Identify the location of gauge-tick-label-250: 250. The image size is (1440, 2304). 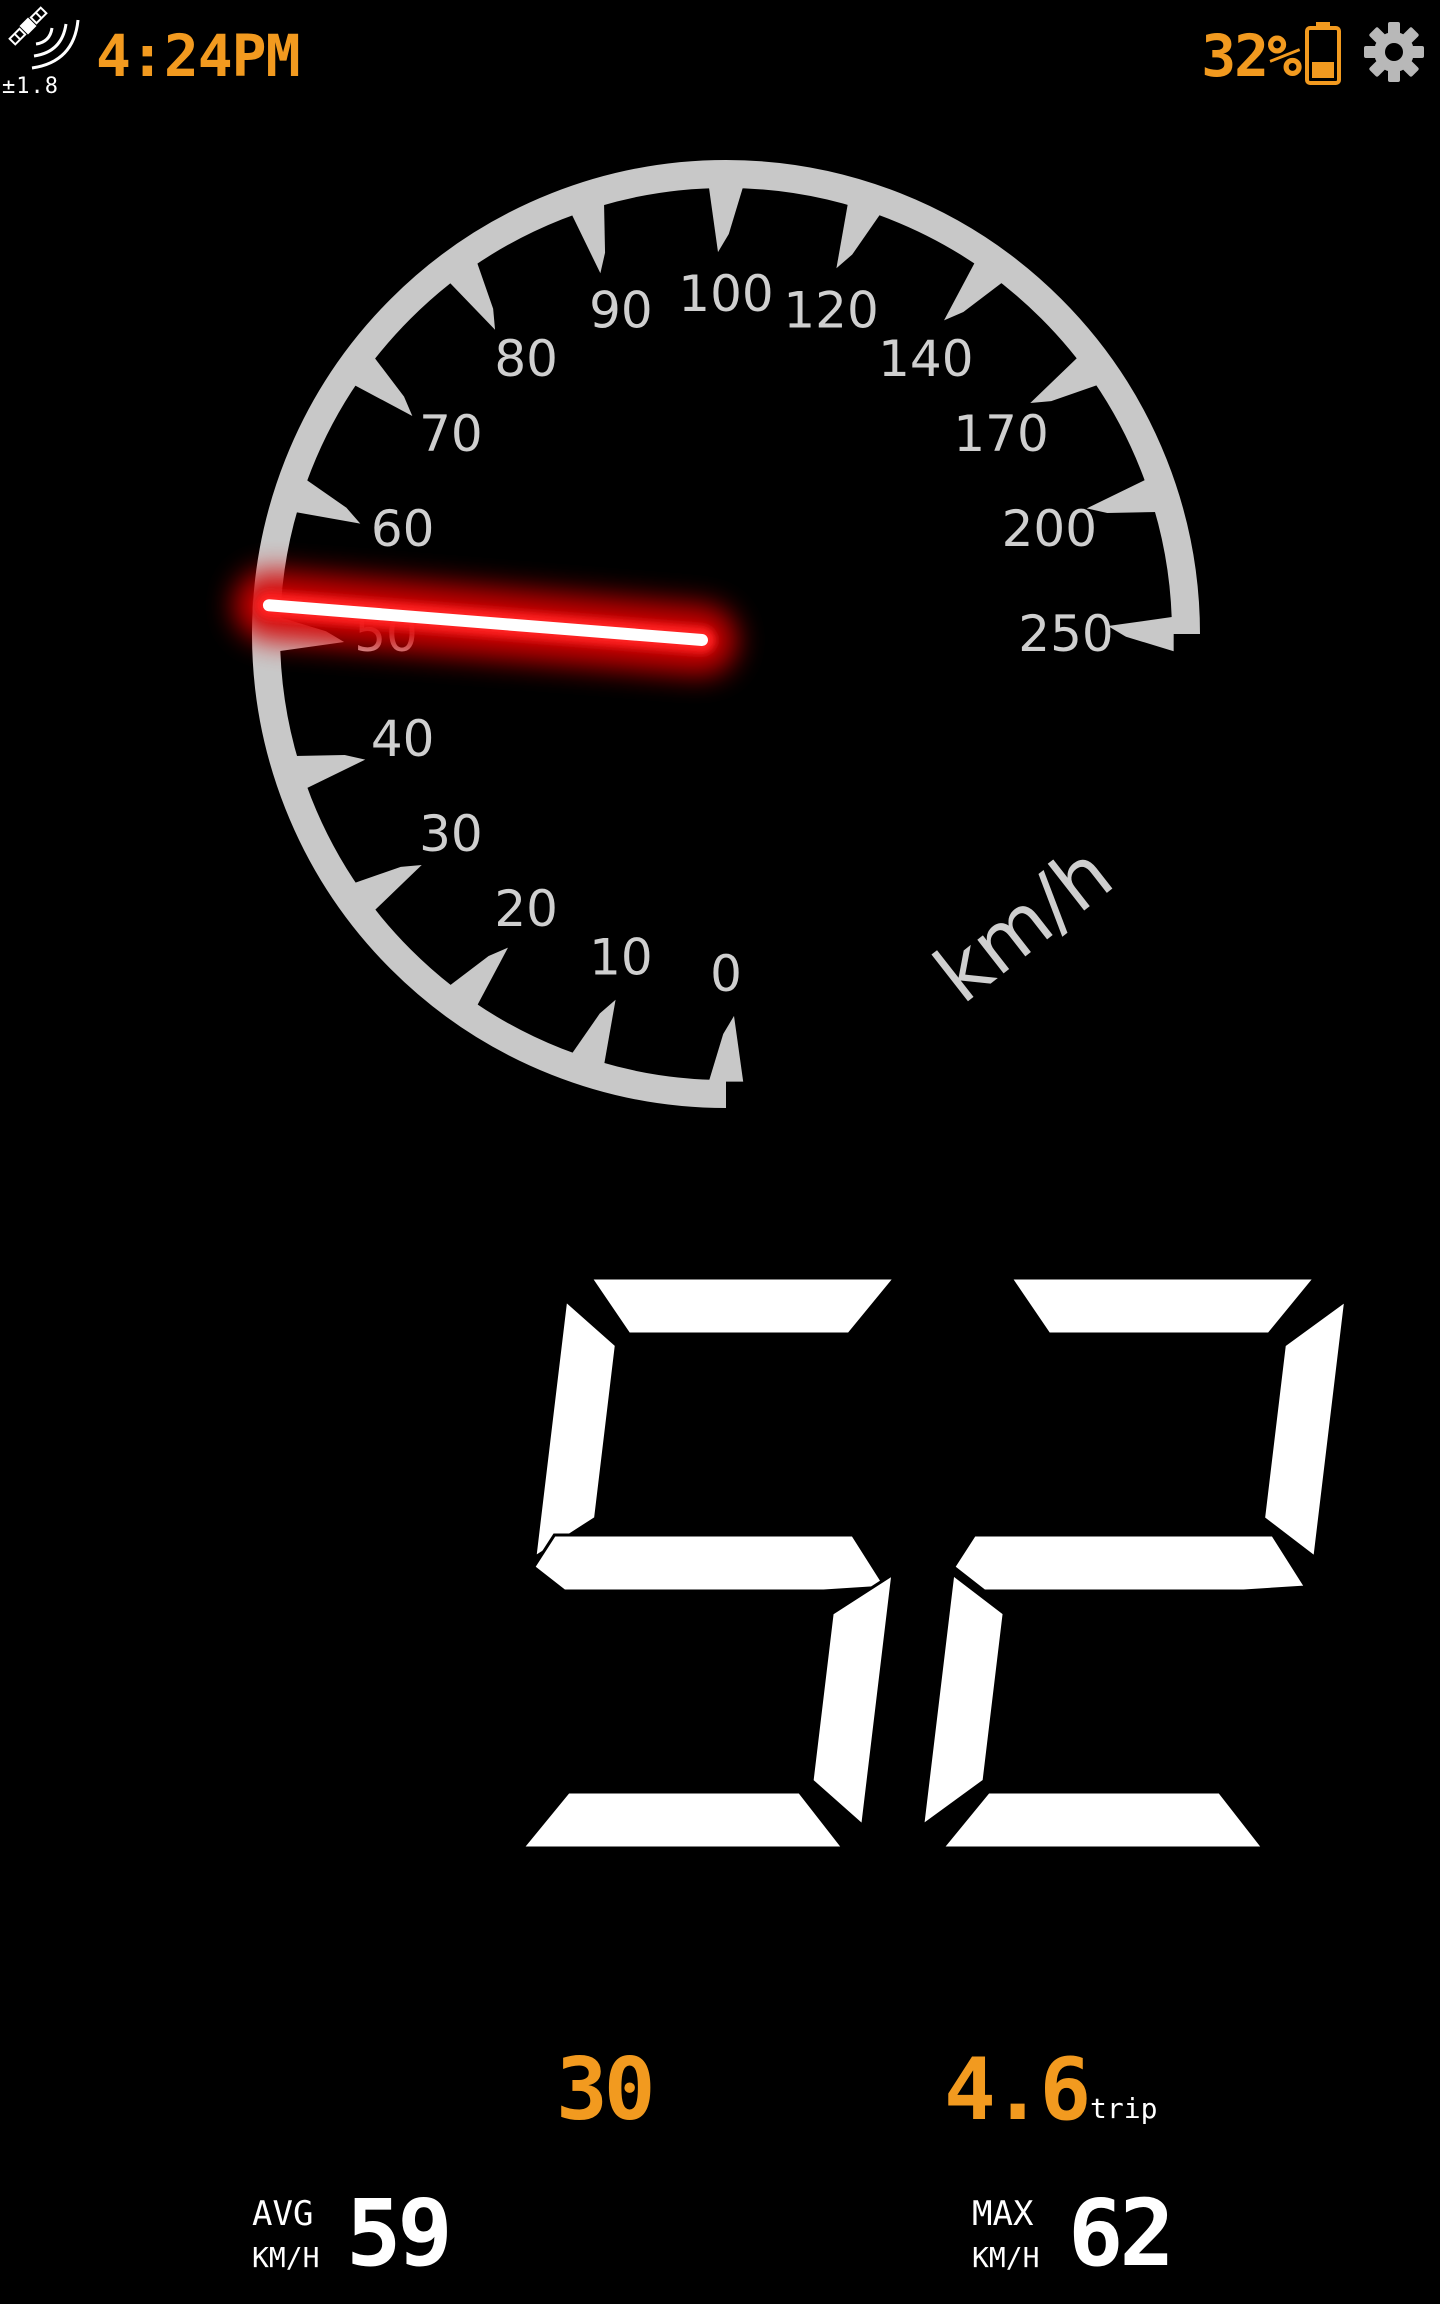
(1065, 634).